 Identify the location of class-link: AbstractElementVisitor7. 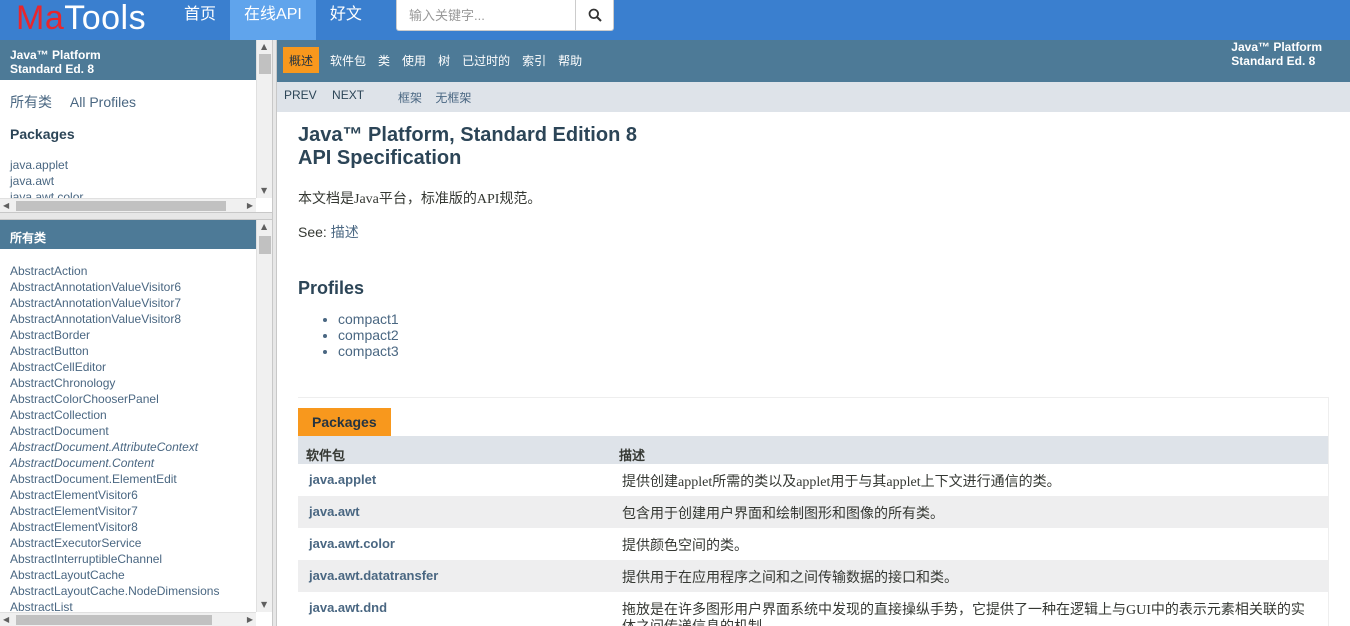
(136, 511).